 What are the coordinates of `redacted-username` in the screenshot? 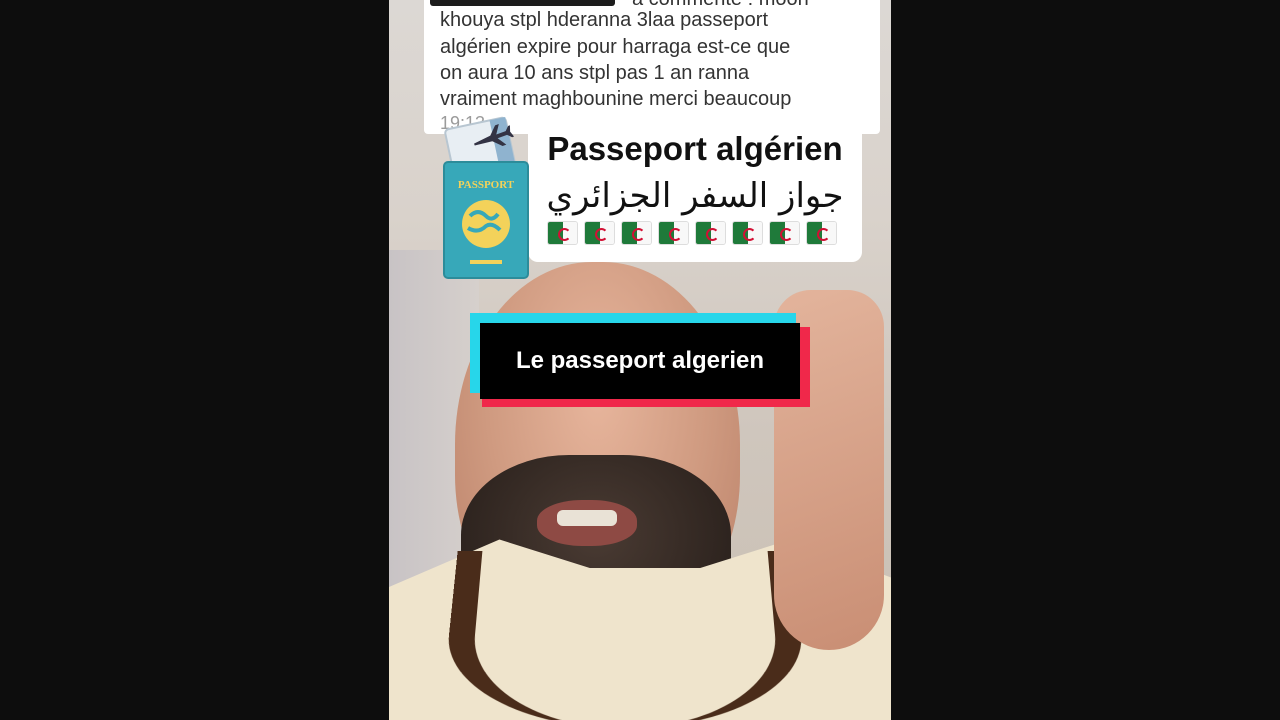 It's located at (522, 3).